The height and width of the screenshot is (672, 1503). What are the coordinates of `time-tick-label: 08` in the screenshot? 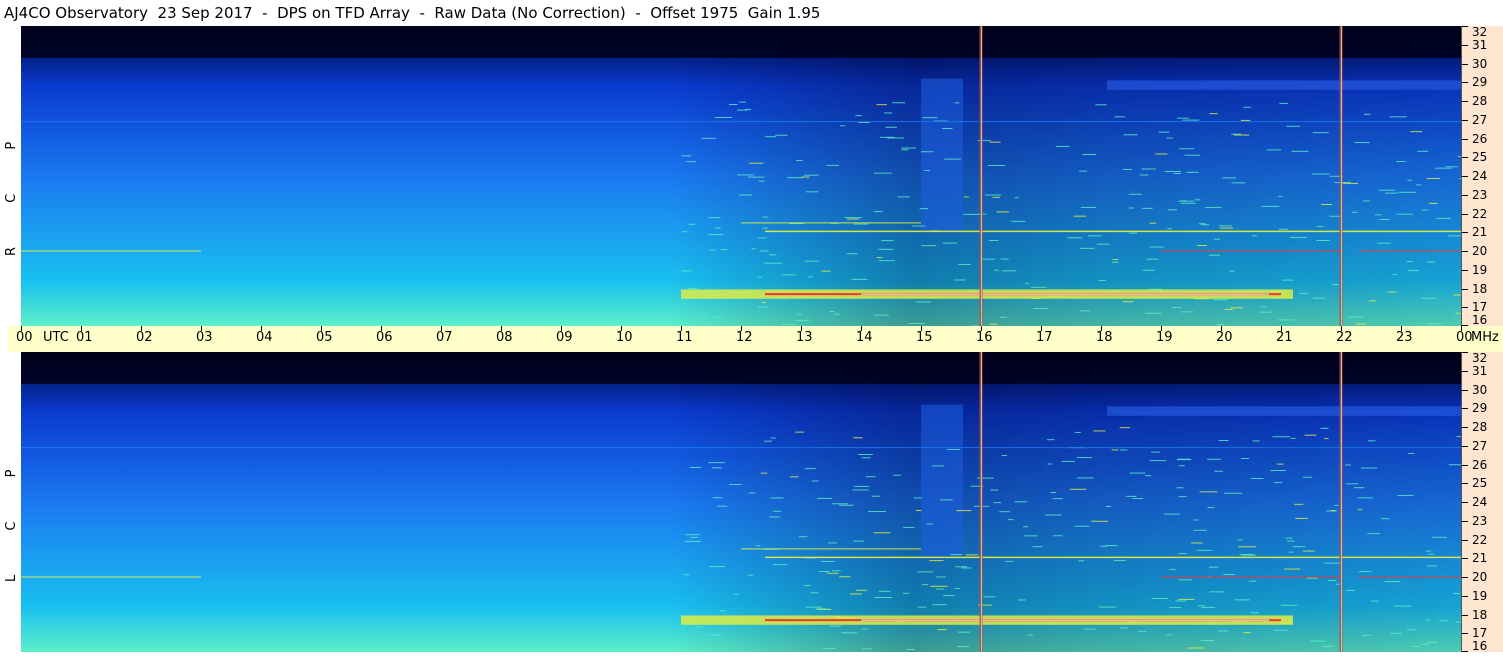 It's located at (504, 337).